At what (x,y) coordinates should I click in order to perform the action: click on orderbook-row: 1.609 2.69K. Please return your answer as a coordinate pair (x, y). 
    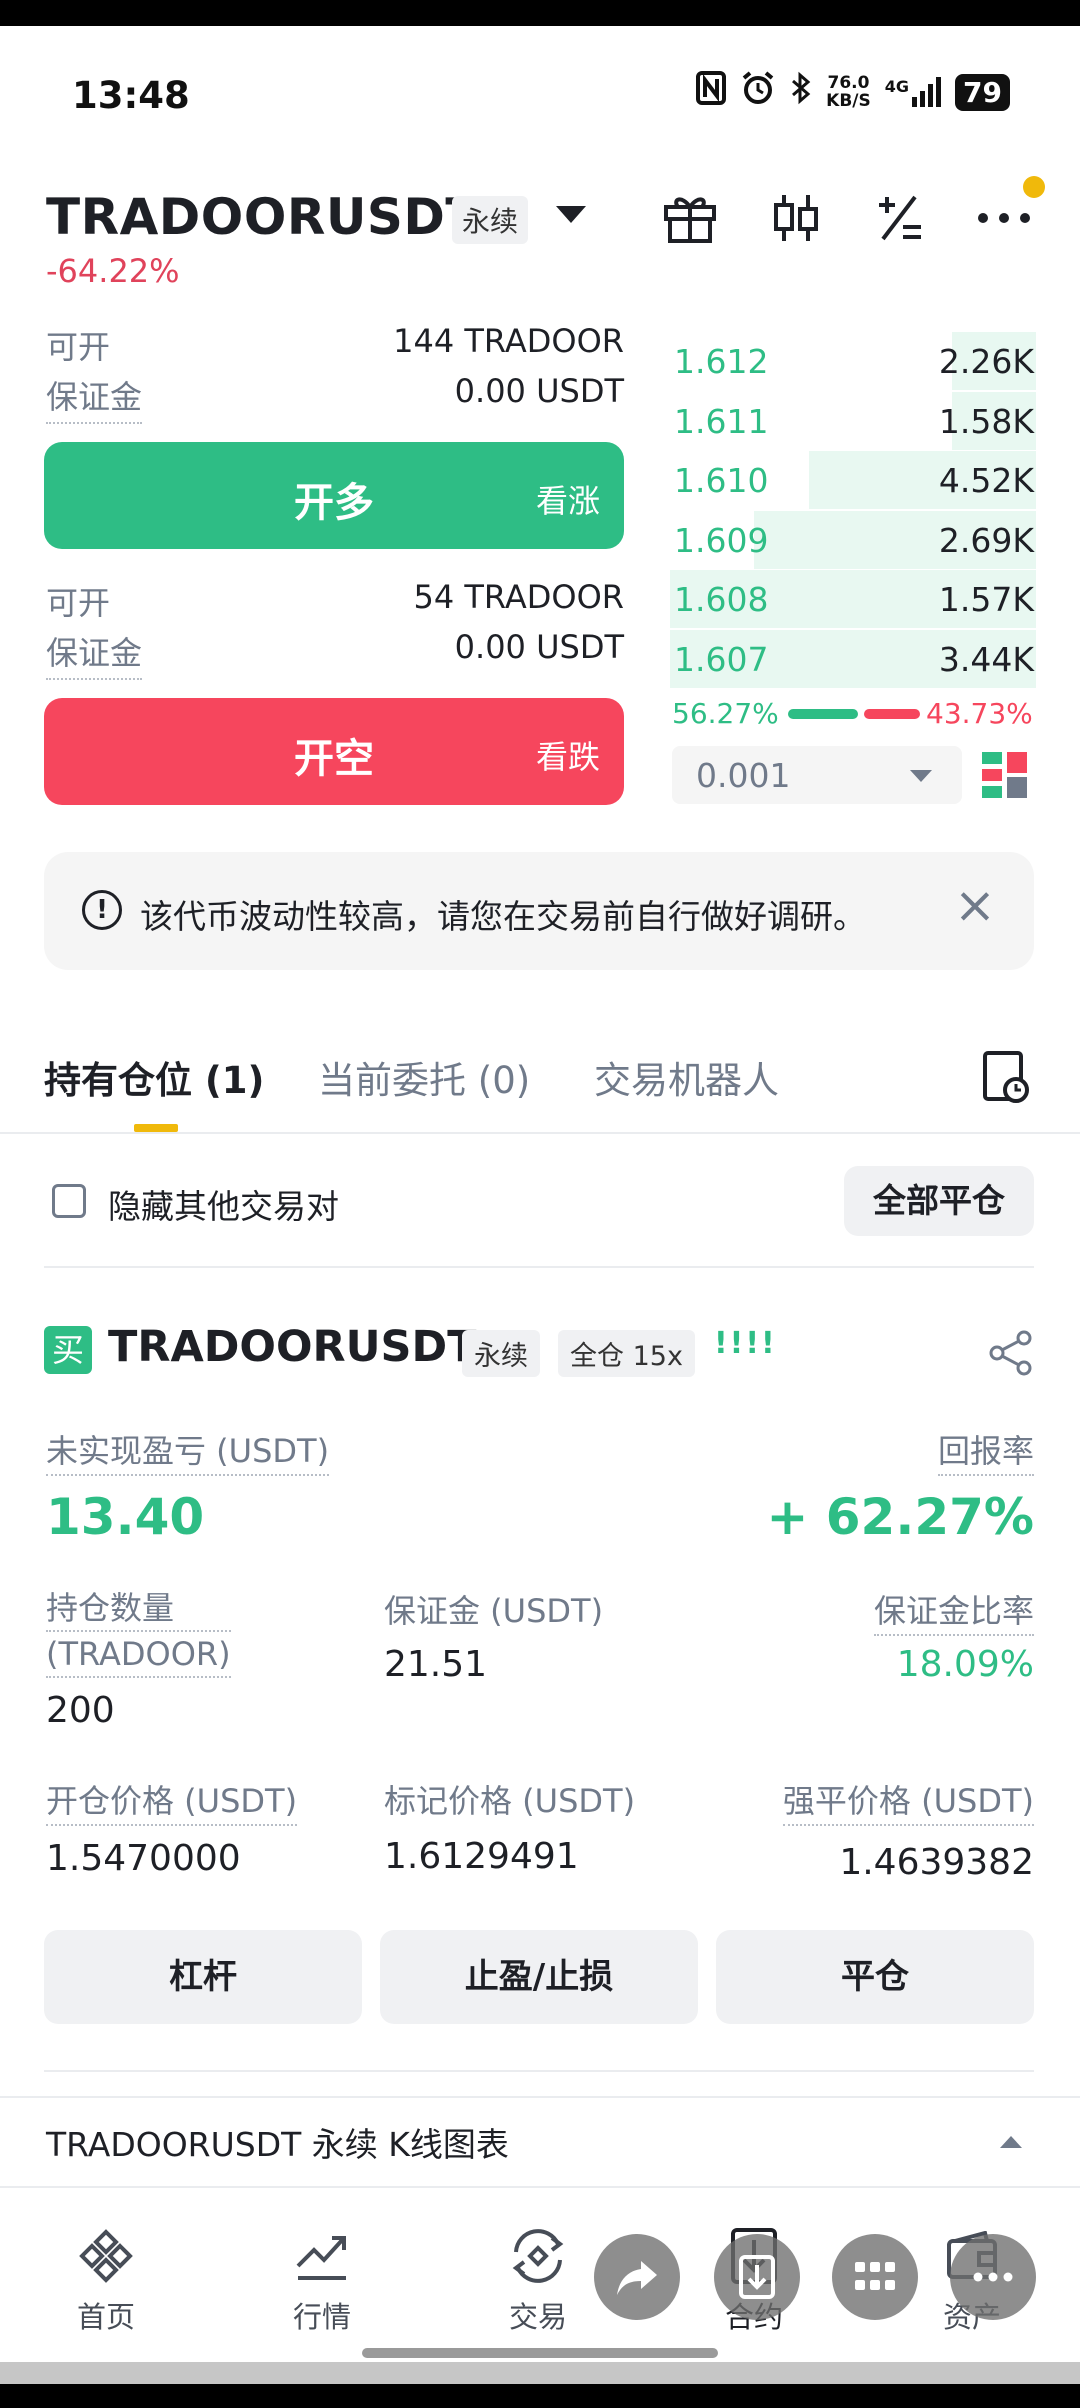
    Looking at the image, I should click on (853, 539).